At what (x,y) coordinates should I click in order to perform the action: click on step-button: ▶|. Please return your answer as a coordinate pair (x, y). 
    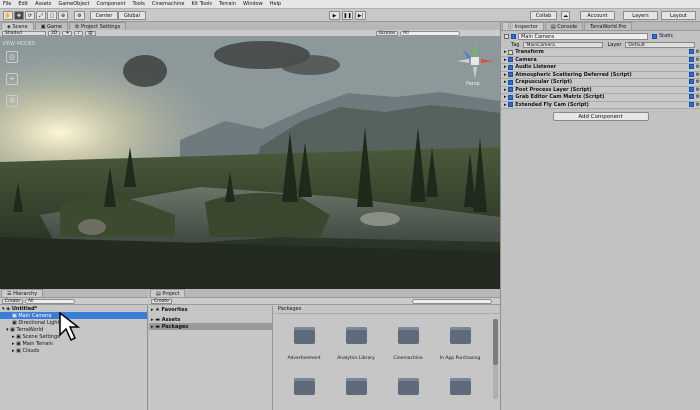
    Looking at the image, I should click on (360, 15).